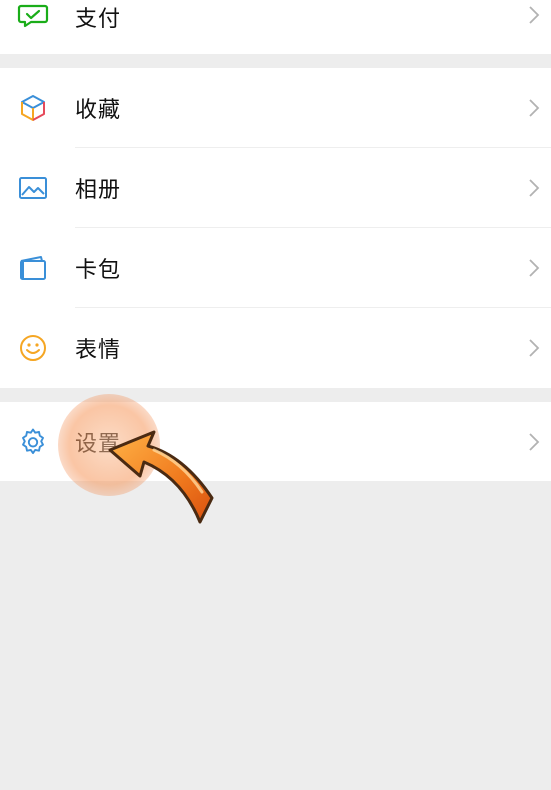 The width and height of the screenshot is (551, 790). What do you see at coordinates (33, 108) in the screenshot?
I see `cube-icon` at bounding box center [33, 108].